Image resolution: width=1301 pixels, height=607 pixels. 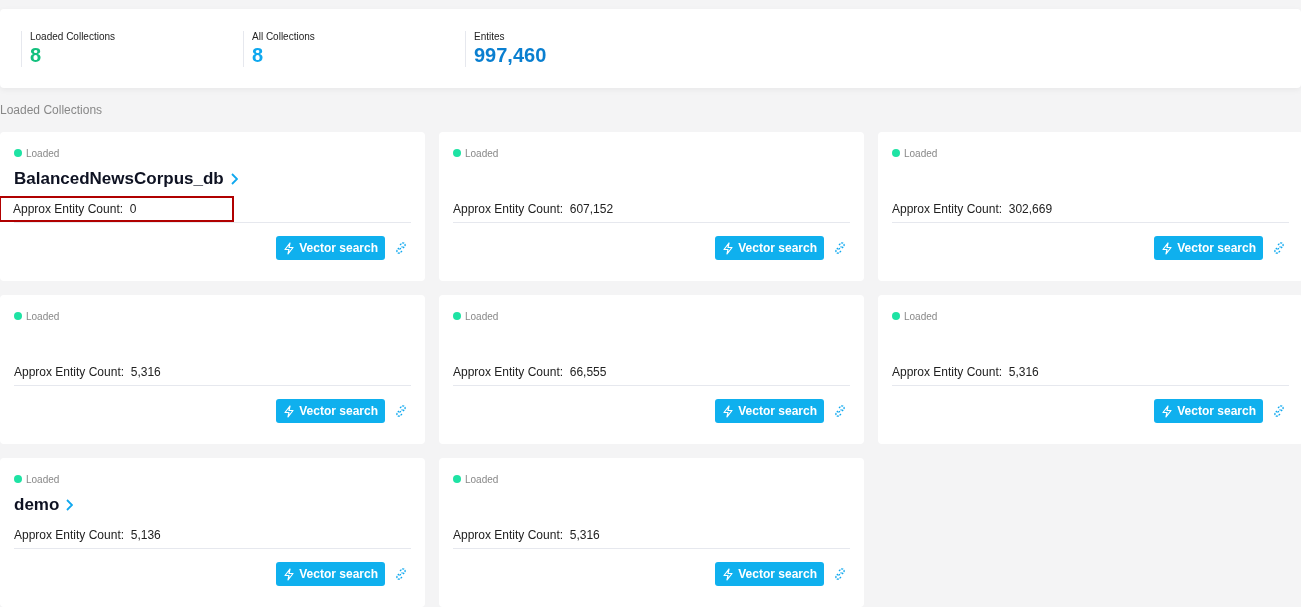 I want to click on entity-count: Approx Entity Count: 66,555, so click(x=530, y=372).